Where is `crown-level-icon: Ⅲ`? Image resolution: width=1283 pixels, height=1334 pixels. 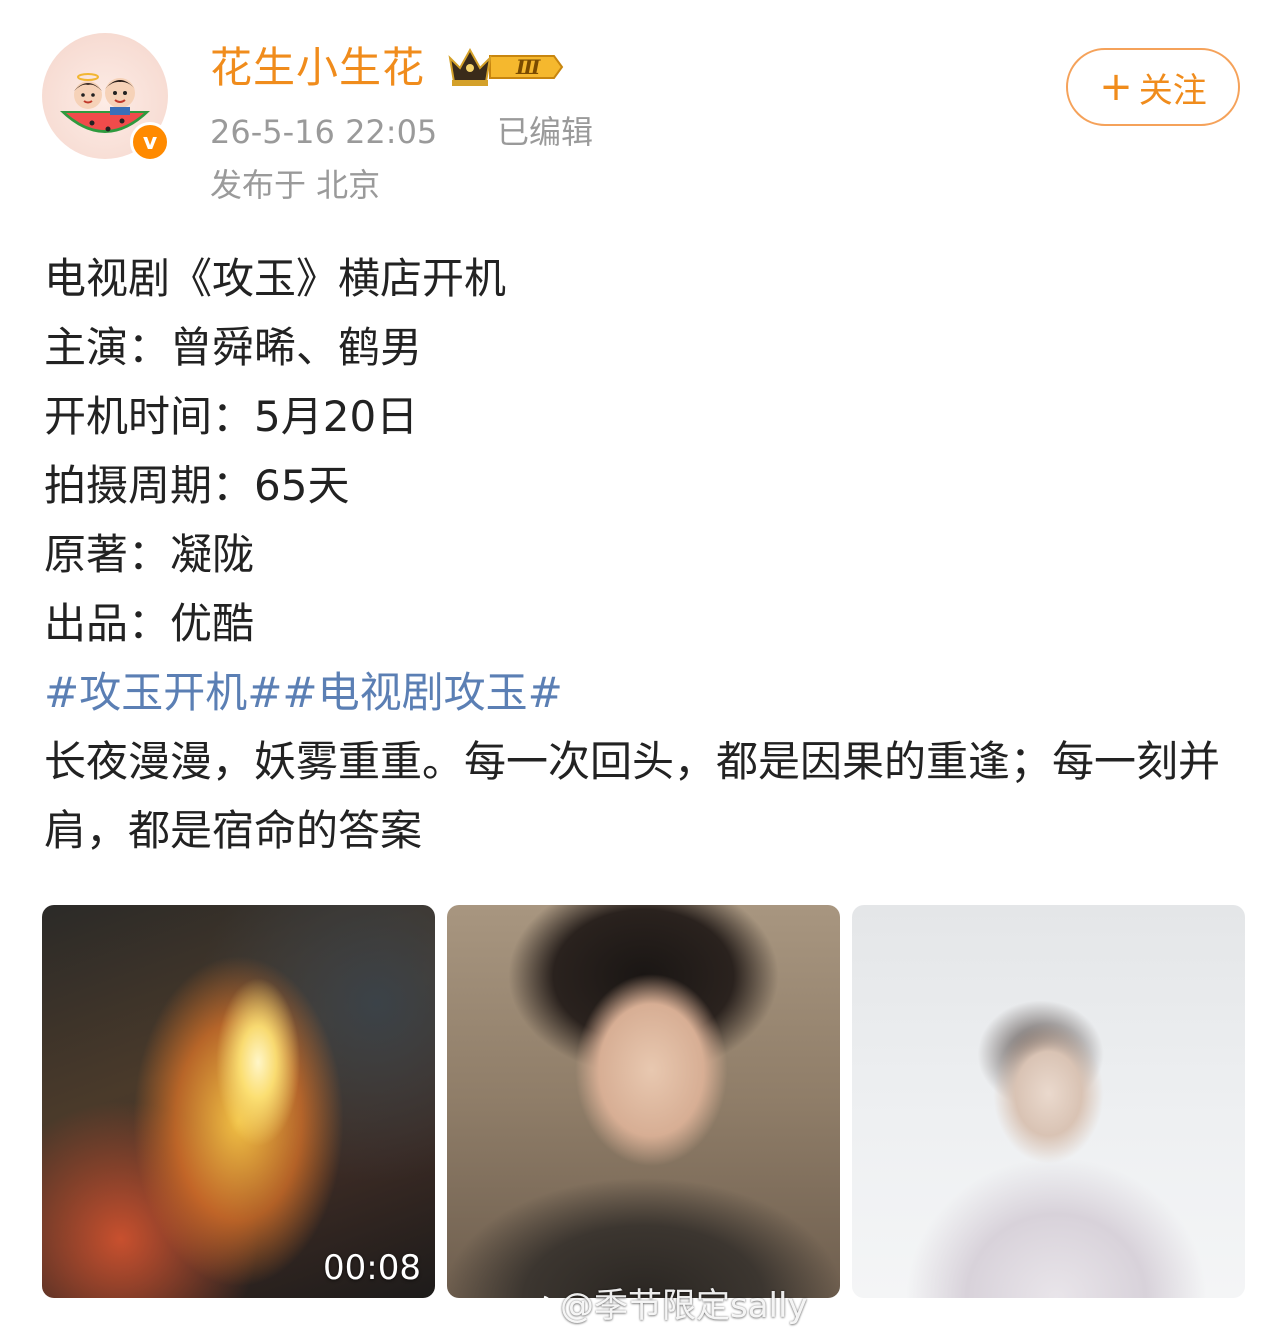
crown-level-icon: Ⅲ is located at coordinates (506, 66).